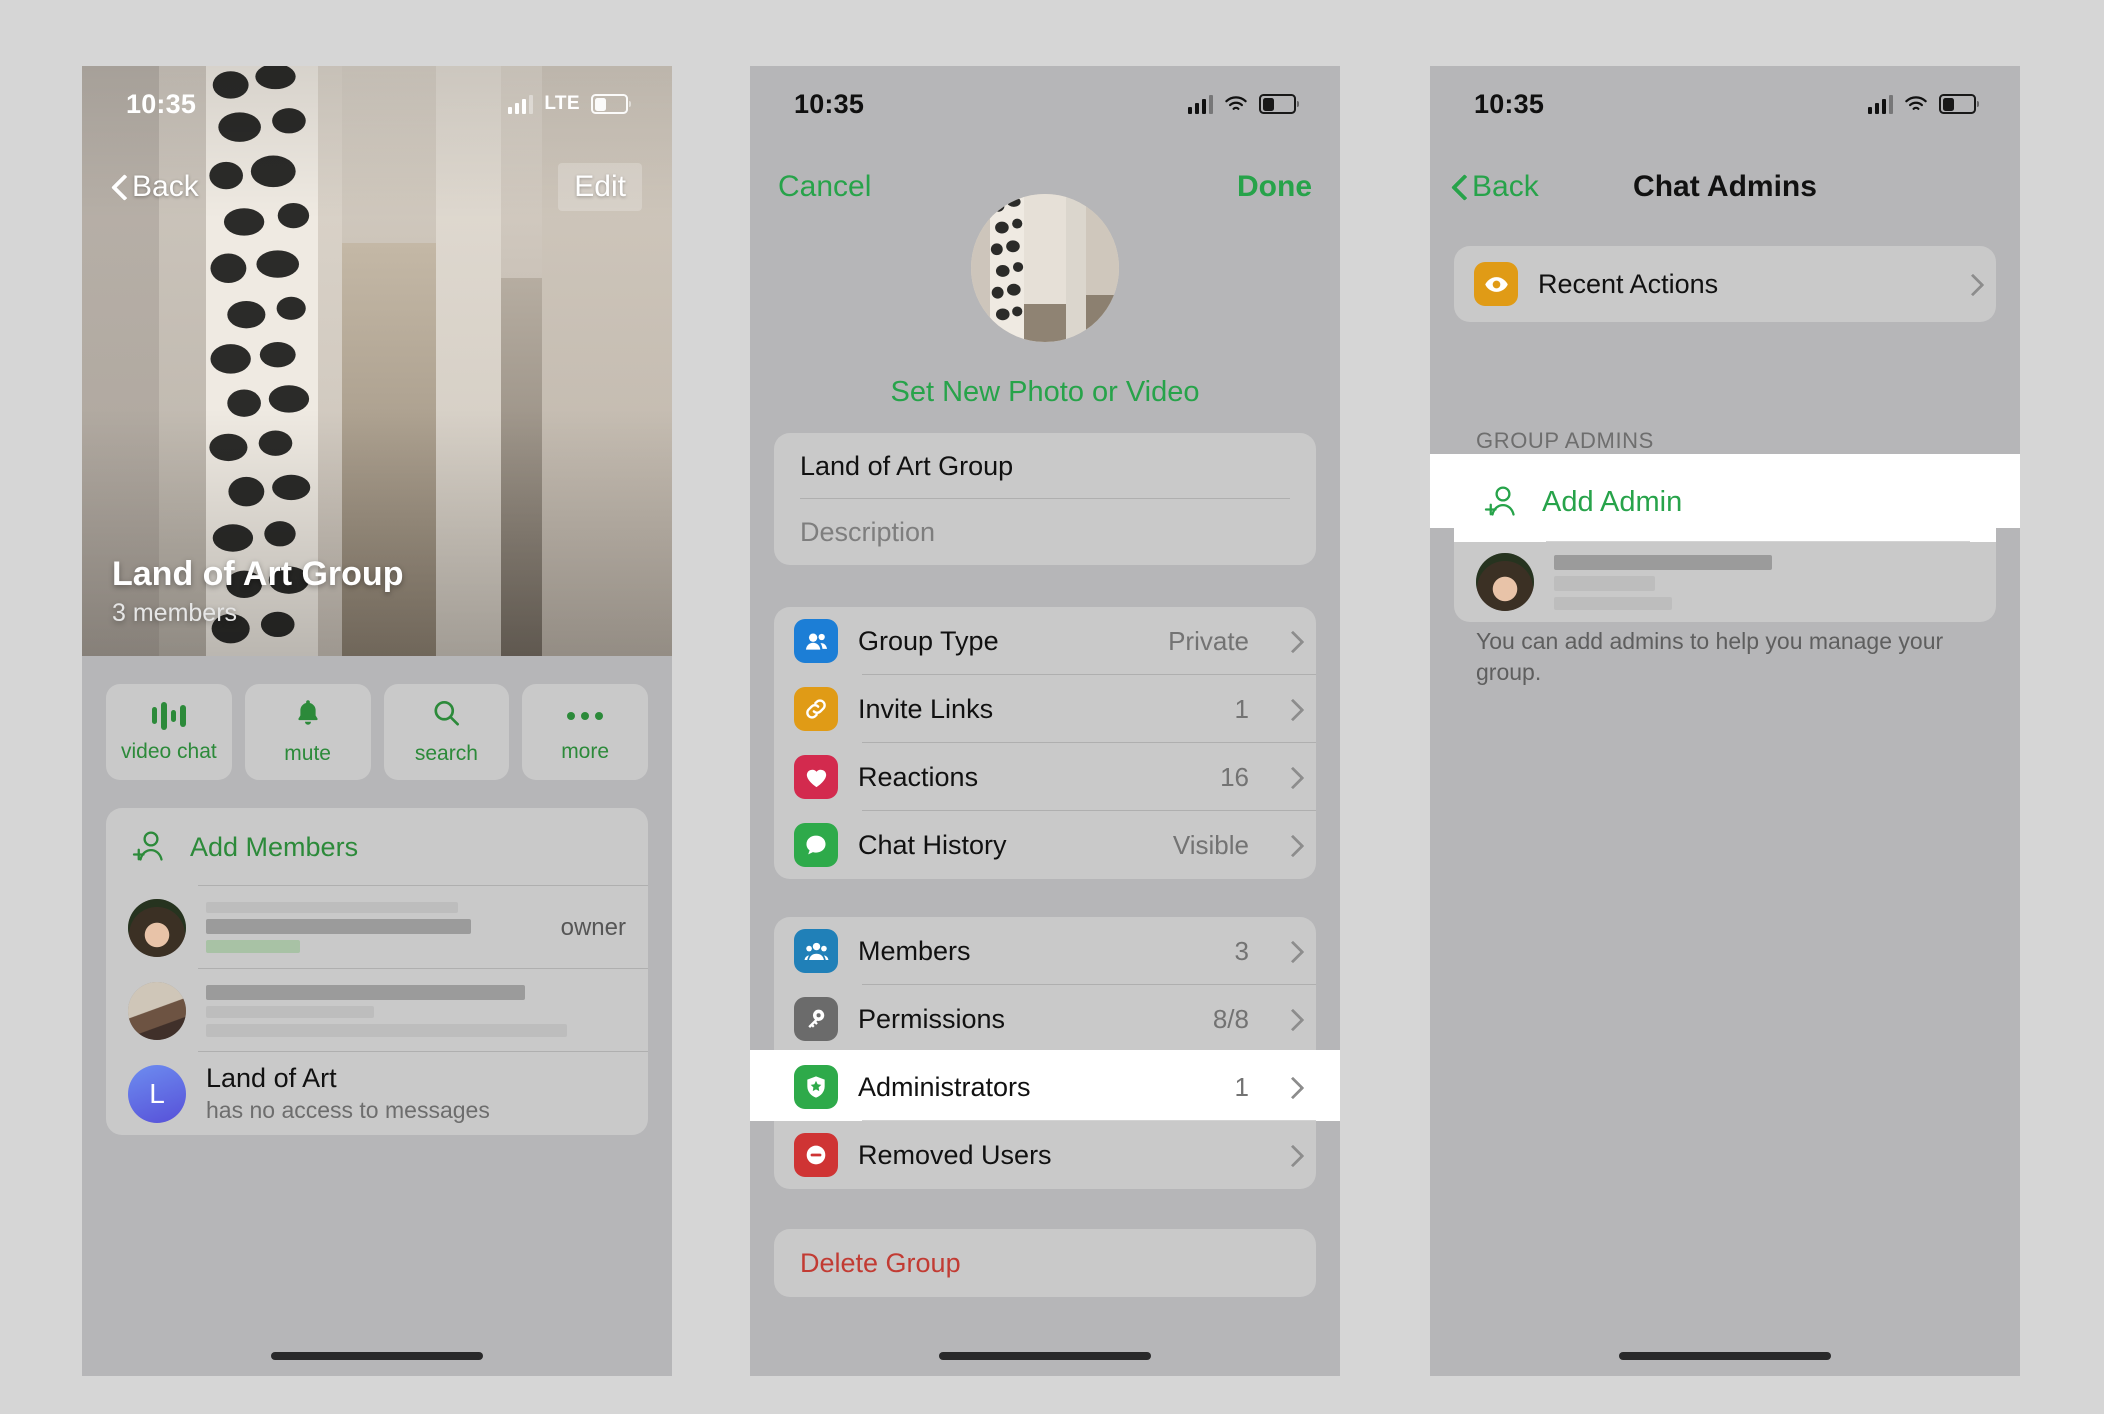 Image resolution: width=2104 pixels, height=1414 pixels. Describe the element at coordinates (932, 1018) in the screenshot. I see `row-label: Permissions` at that location.